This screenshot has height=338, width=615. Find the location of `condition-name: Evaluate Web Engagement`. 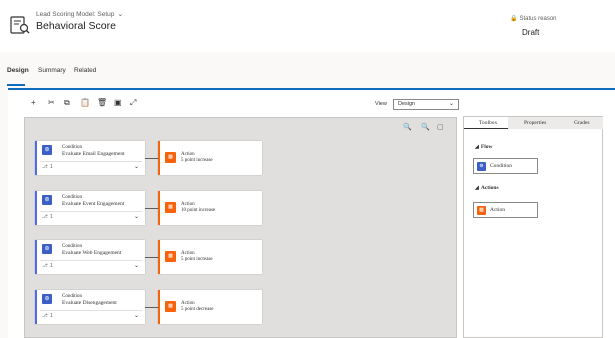

condition-name: Evaluate Web Engagement is located at coordinates (92, 253).